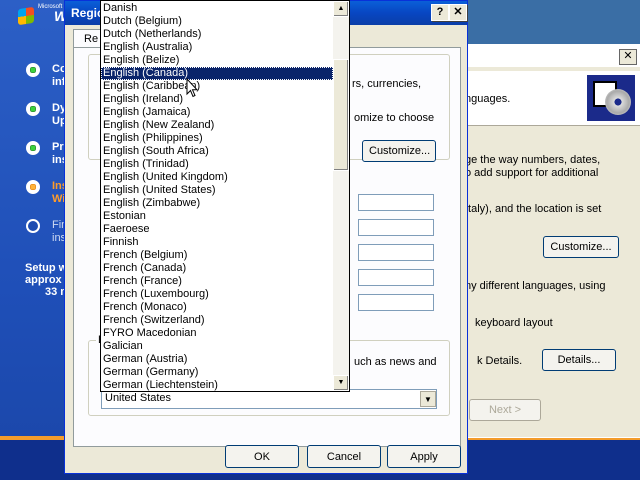  What do you see at coordinates (344, 456) in the screenshot?
I see `cancel-button: Cancel` at bounding box center [344, 456].